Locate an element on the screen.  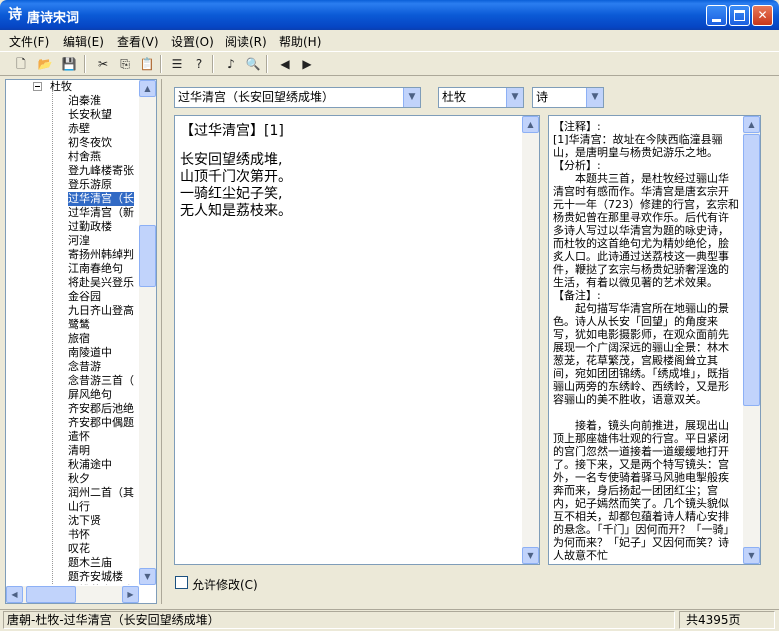
forward-arrow-icon: ▶ is located at coordinates (307, 64).